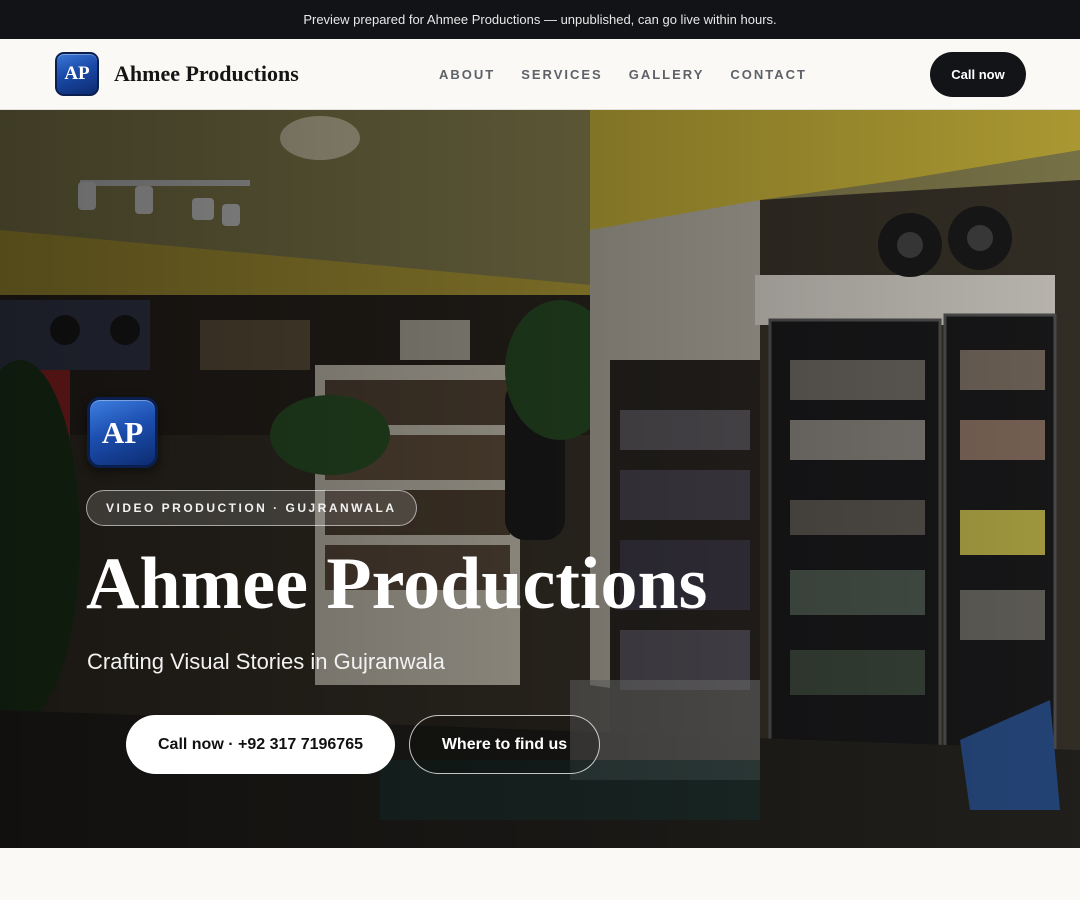 The height and width of the screenshot is (900, 1080). What do you see at coordinates (562, 74) in the screenshot?
I see `nav-services: SERVICES` at bounding box center [562, 74].